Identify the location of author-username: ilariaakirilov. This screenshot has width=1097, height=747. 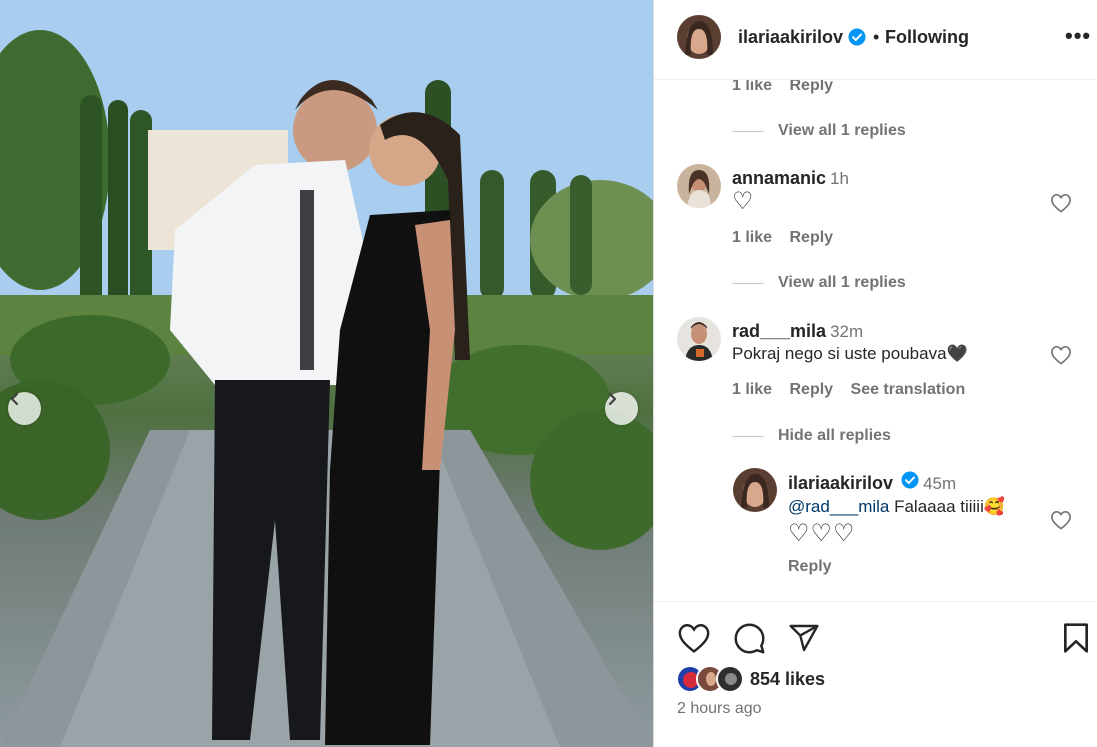
(790, 37).